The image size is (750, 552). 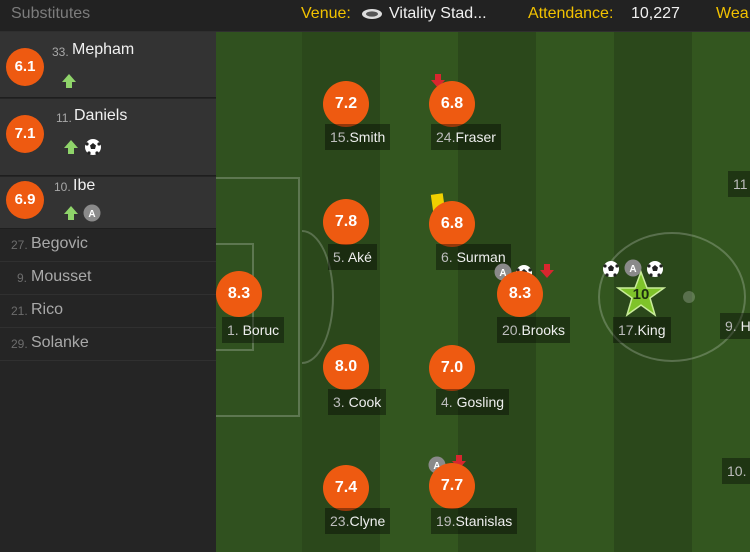 I want to click on player-number: 10., so click(x=62, y=187).